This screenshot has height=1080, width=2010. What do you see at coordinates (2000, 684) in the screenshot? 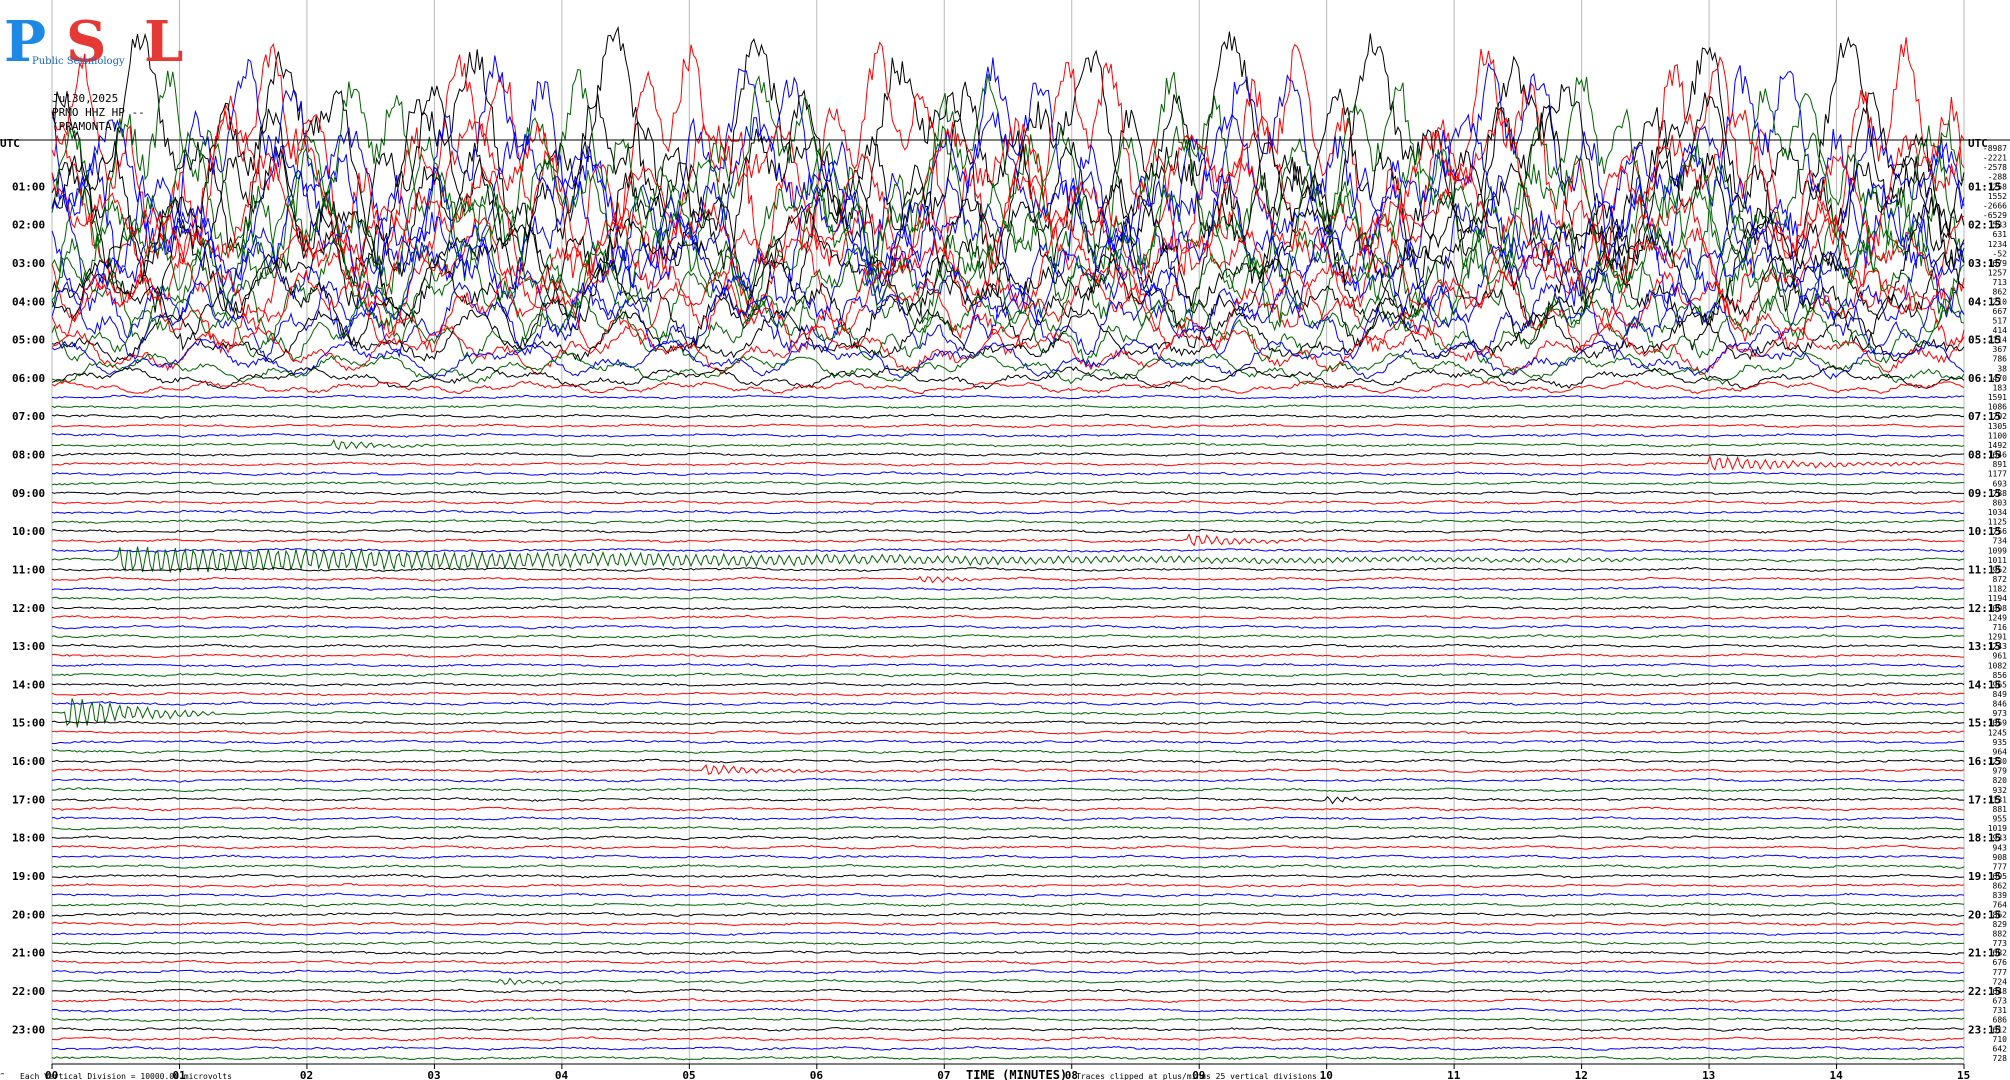
I see `trace-value-label: 965` at bounding box center [2000, 684].